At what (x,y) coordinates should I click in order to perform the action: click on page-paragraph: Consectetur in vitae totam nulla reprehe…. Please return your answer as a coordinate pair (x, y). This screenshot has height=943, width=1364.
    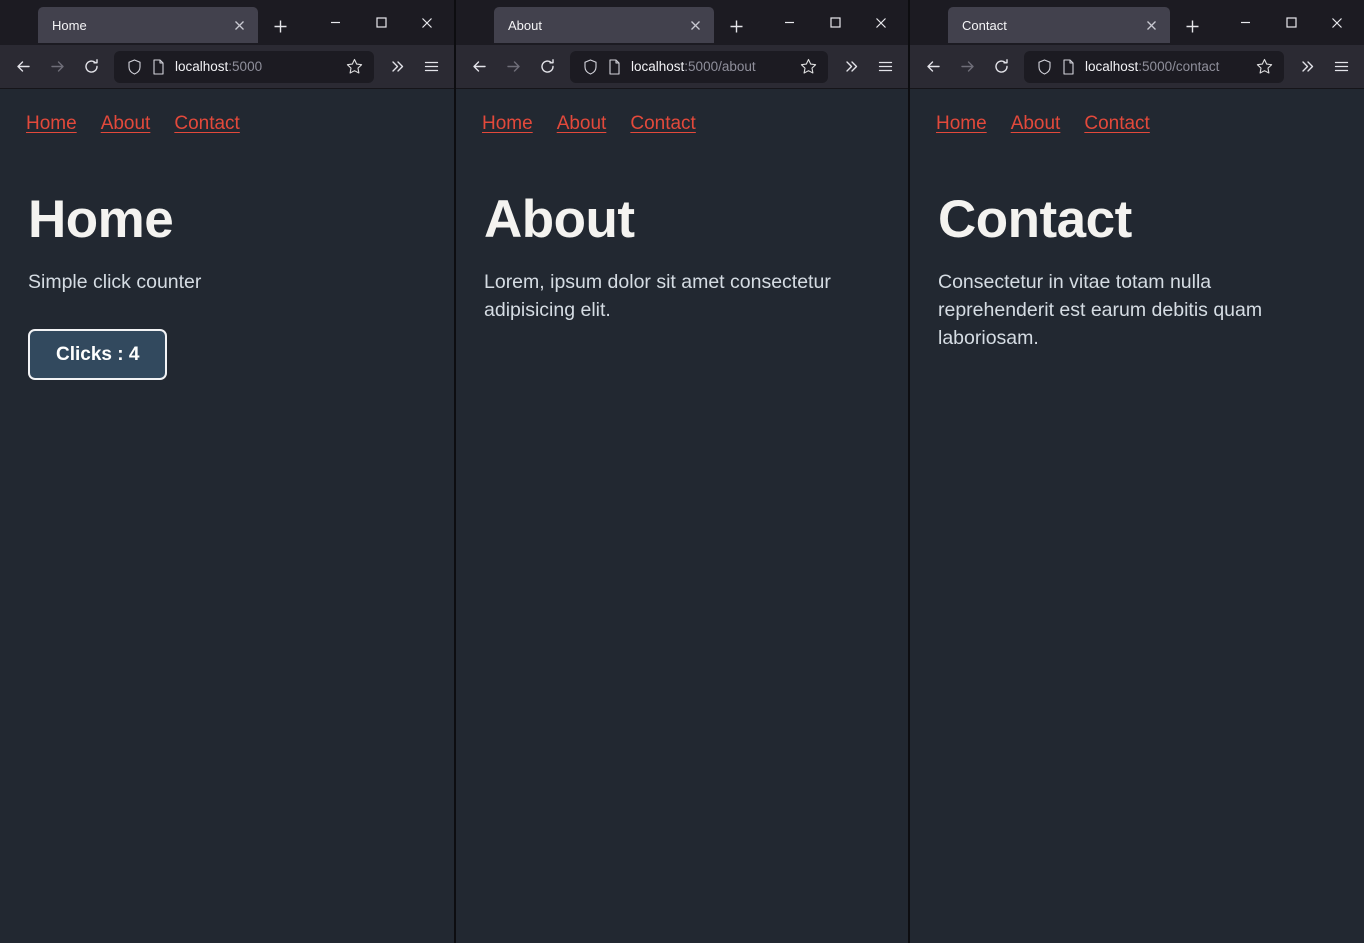
    Looking at the image, I should click on (1100, 310).